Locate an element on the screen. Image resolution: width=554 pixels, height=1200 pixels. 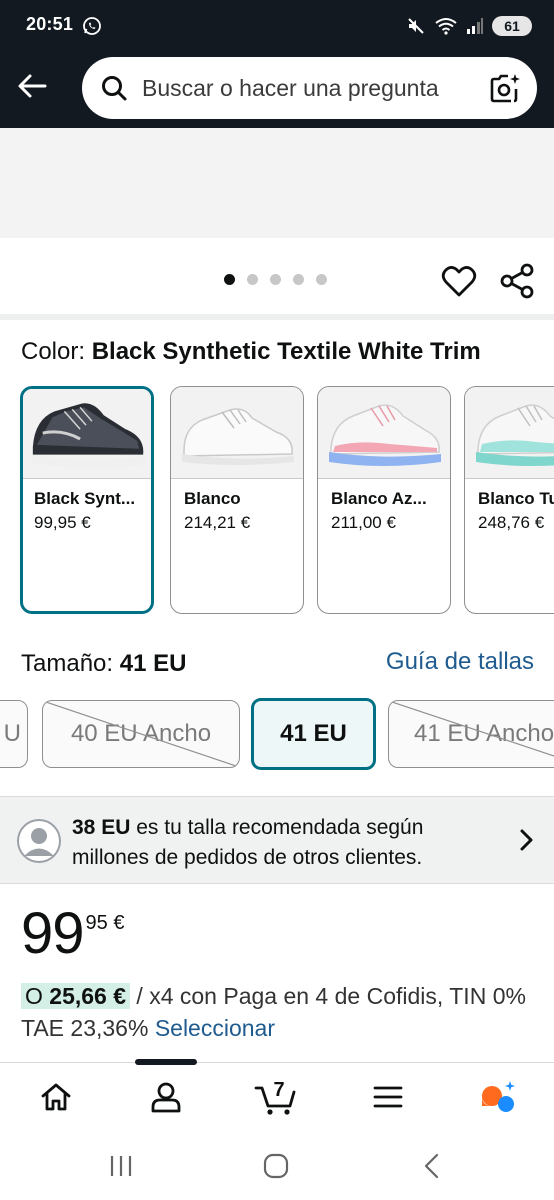
battery-indicator: 61 is located at coordinates (512, 26).